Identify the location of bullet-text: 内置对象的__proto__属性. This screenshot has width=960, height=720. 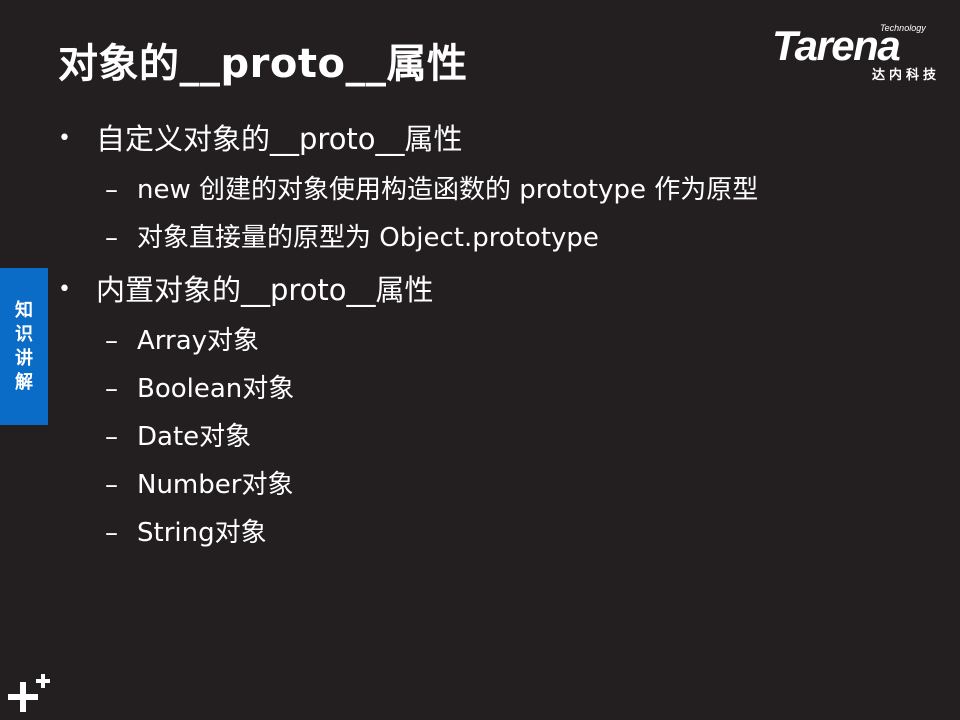
(265, 290).